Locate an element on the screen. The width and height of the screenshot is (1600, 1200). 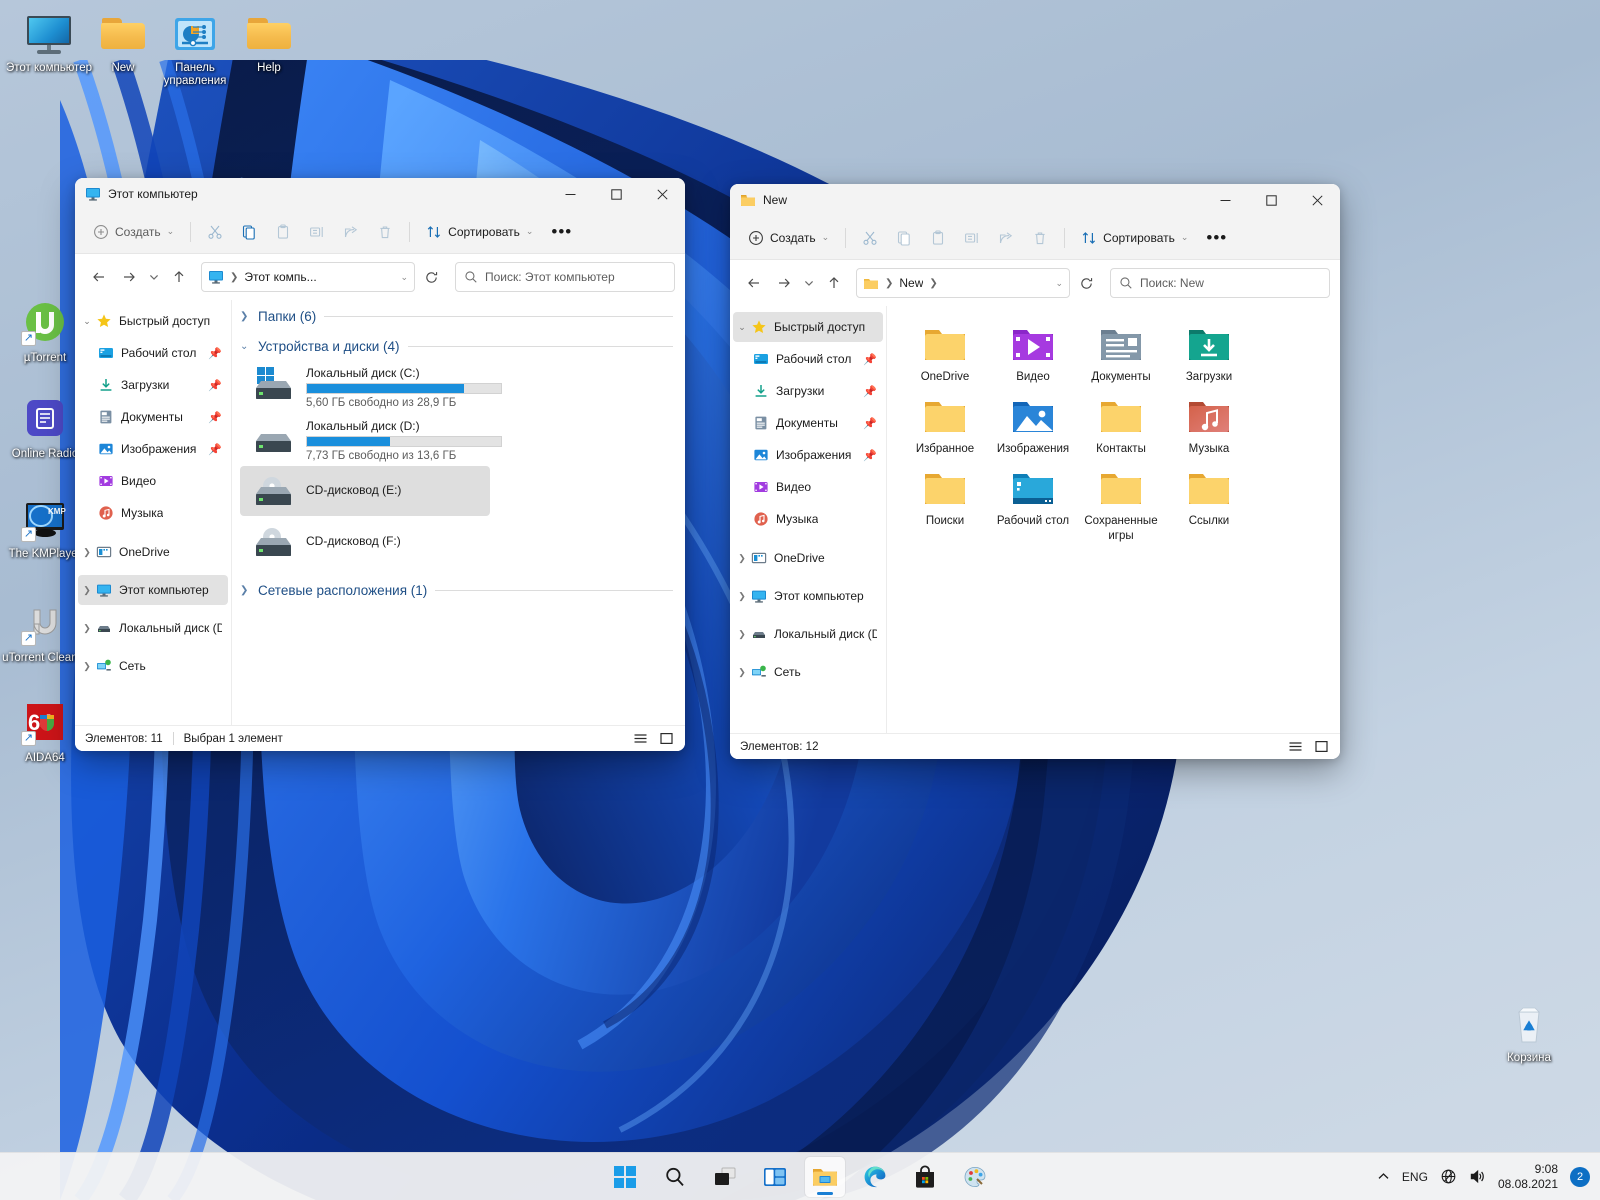
address-bar: ❯ New ❯ ⌄ is located at coordinates (963, 283).